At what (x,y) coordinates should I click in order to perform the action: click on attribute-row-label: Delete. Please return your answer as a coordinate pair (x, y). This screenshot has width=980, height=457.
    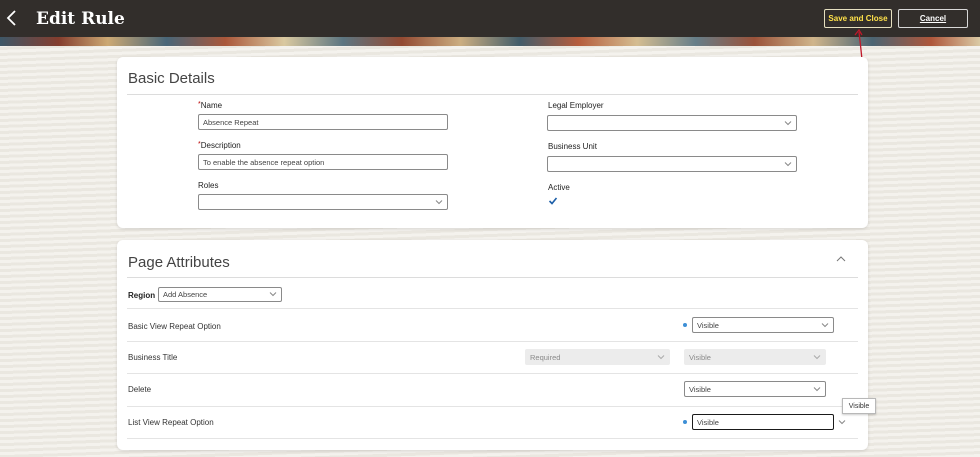
    Looking at the image, I should click on (140, 389).